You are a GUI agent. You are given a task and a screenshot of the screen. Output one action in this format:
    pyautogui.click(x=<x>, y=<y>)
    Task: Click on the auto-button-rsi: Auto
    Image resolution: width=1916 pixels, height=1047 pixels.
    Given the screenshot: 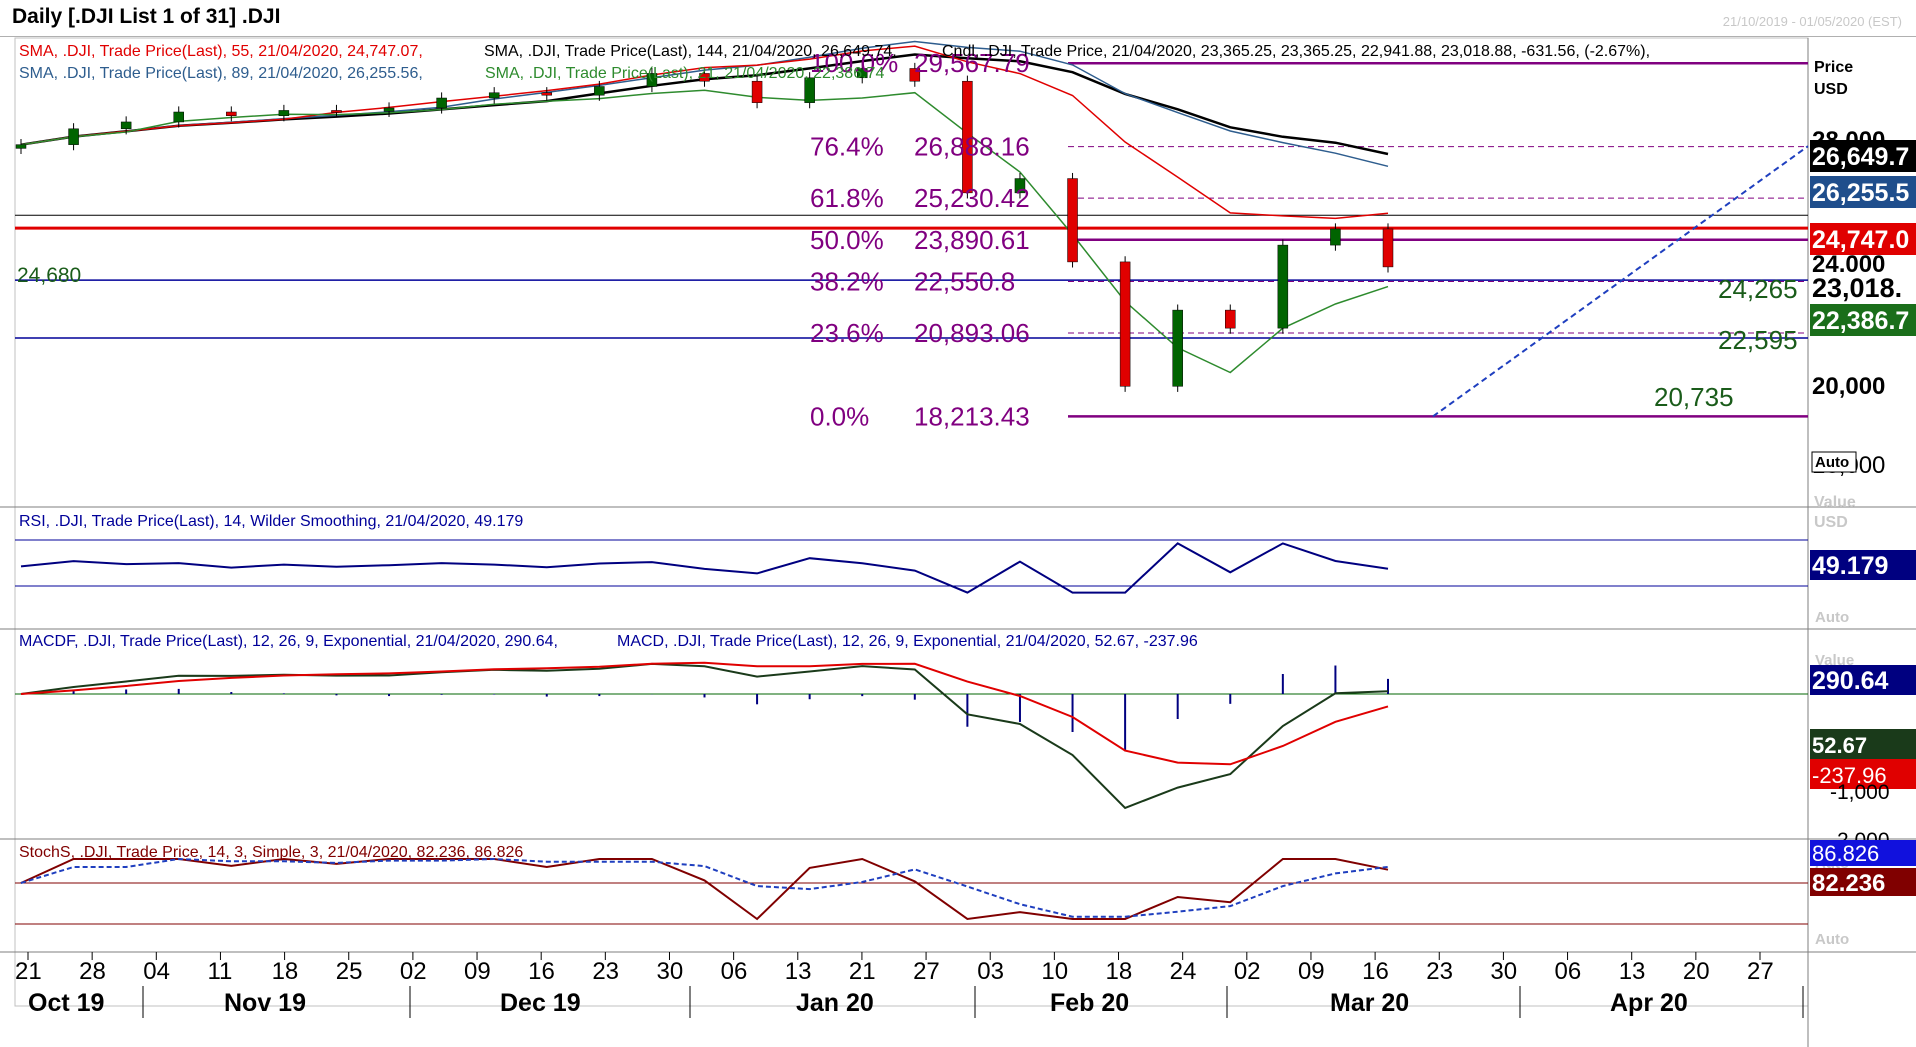 What is the action you would take?
    pyautogui.click(x=1832, y=617)
    